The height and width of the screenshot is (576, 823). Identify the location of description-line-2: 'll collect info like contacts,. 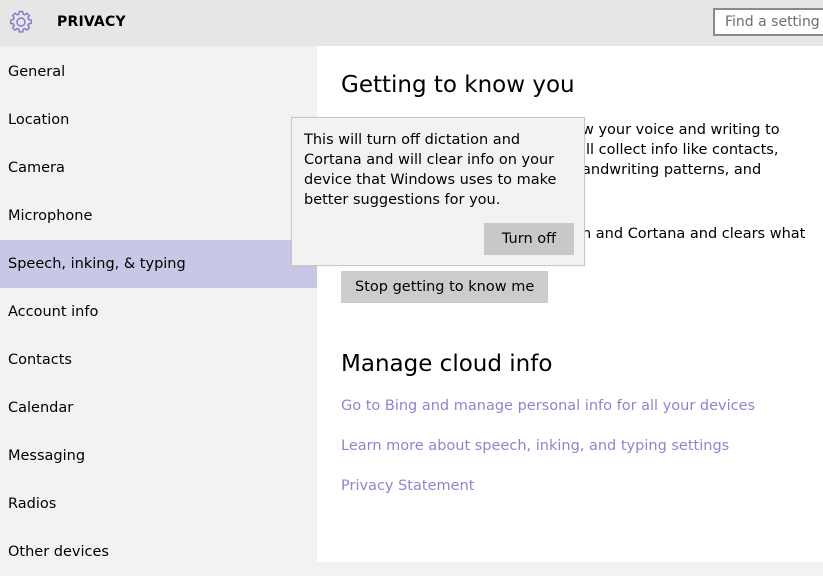
(680, 150).